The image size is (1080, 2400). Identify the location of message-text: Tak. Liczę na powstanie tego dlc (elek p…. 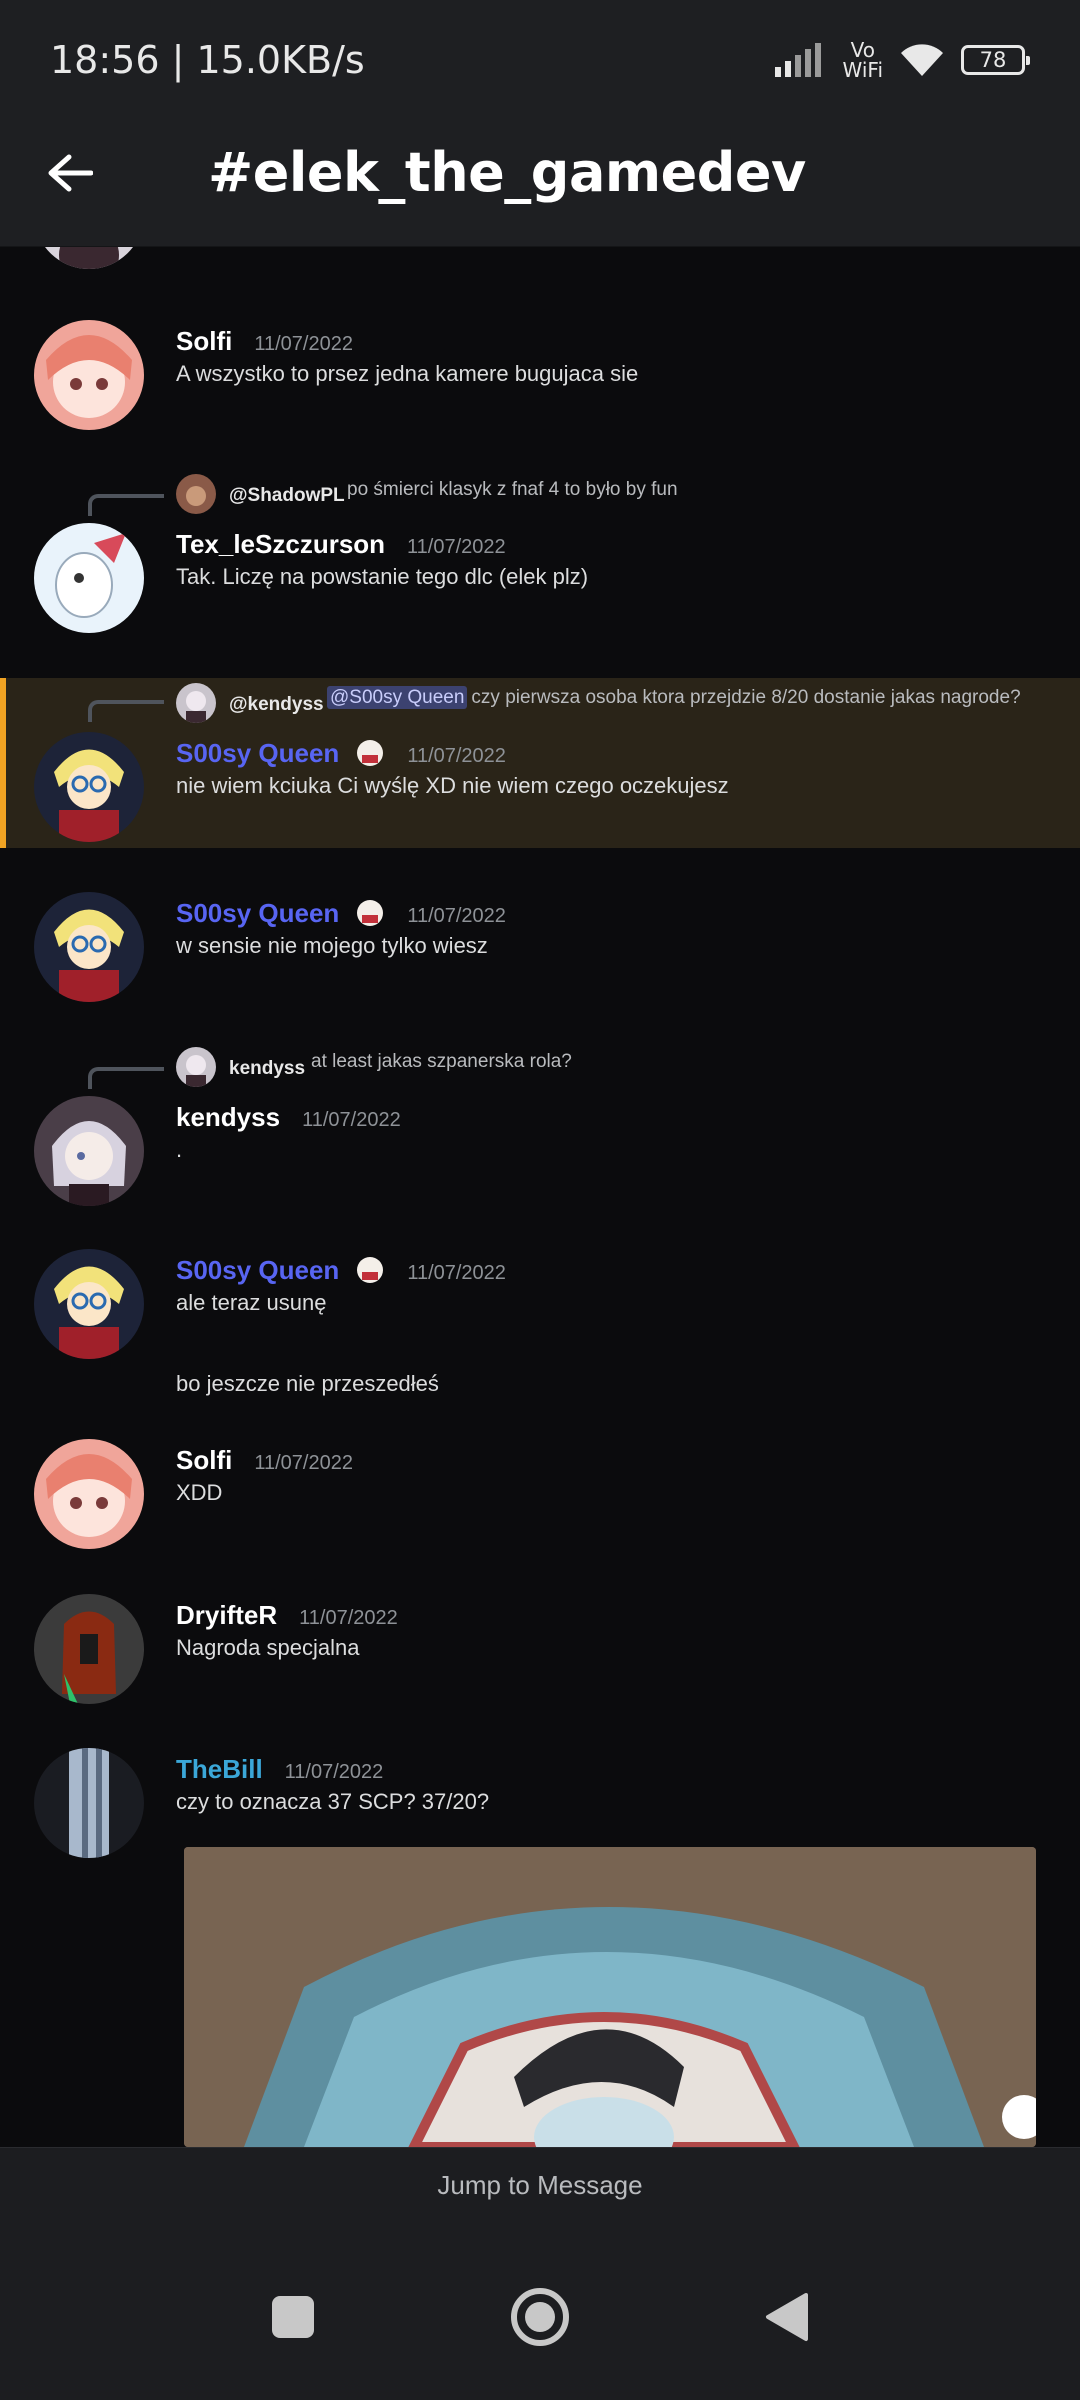
(382, 576).